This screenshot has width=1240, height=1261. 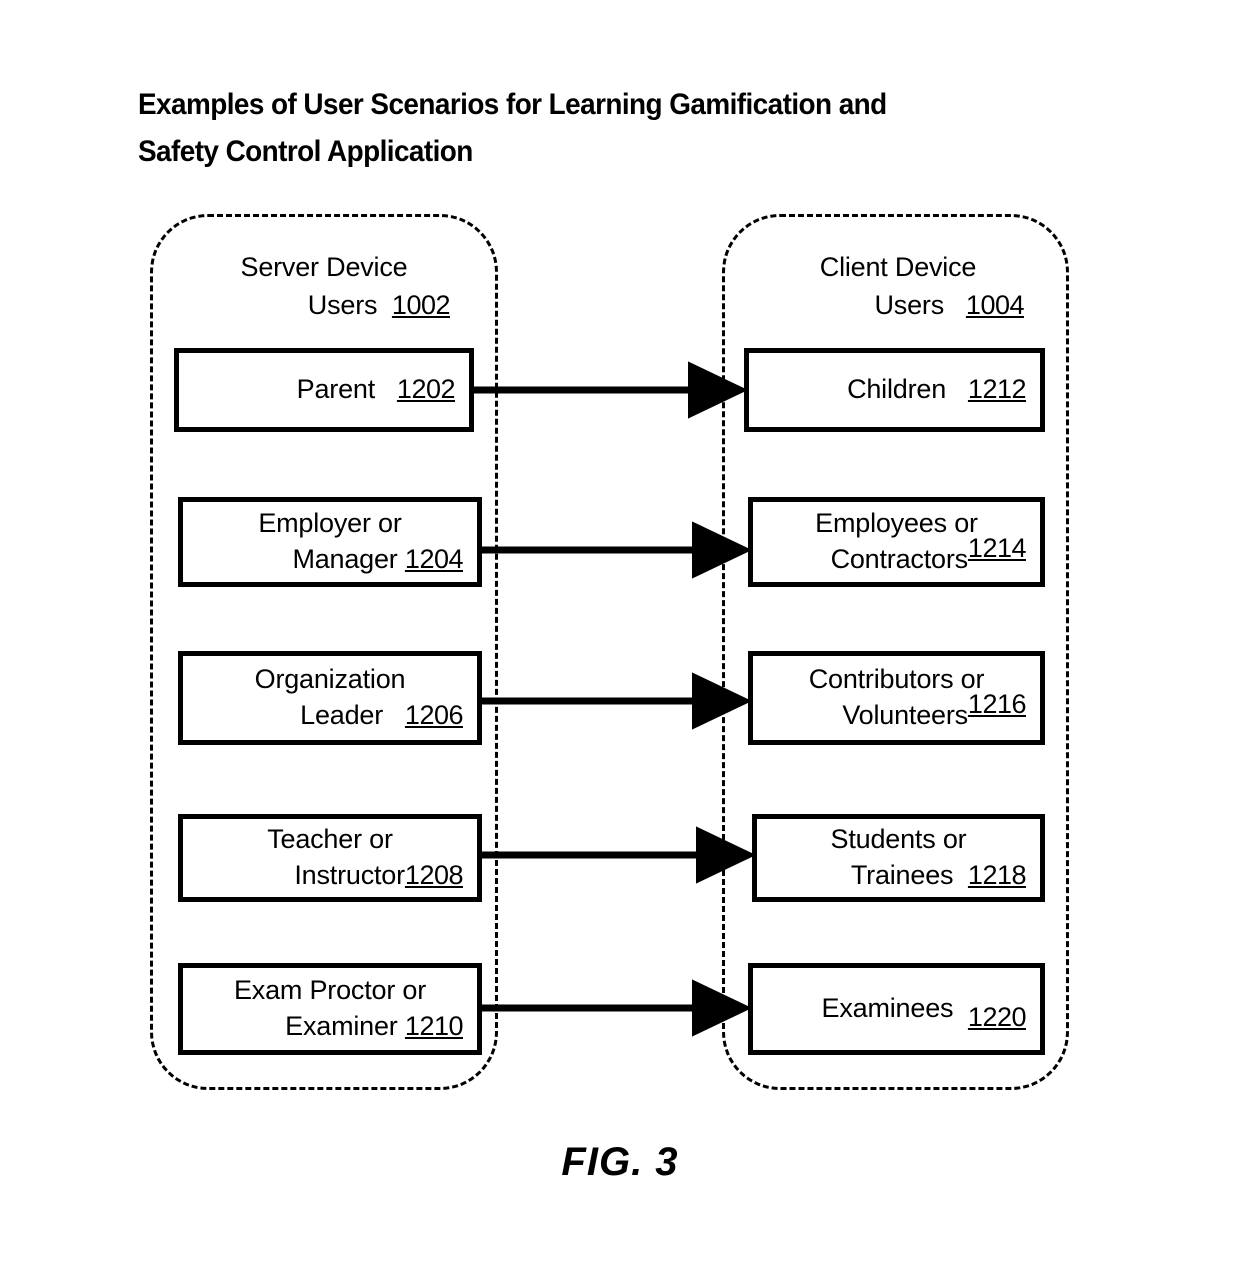 I want to click on role-box-children: Children 1212, so click(x=894, y=390).